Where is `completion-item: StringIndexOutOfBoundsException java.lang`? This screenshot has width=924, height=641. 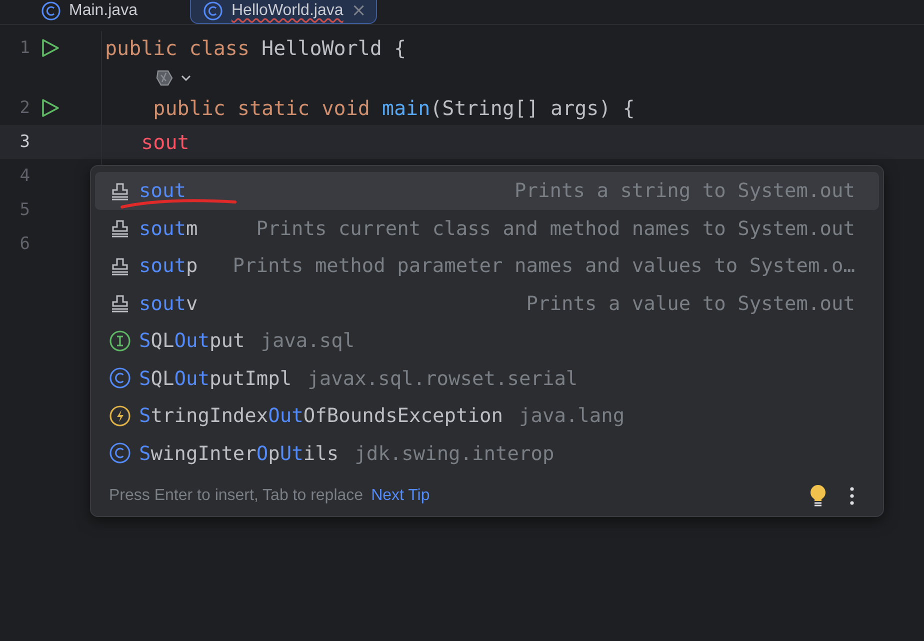 completion-item: StringIndexOutOfBoundsException java.lang is located at coordinates (487, 415).